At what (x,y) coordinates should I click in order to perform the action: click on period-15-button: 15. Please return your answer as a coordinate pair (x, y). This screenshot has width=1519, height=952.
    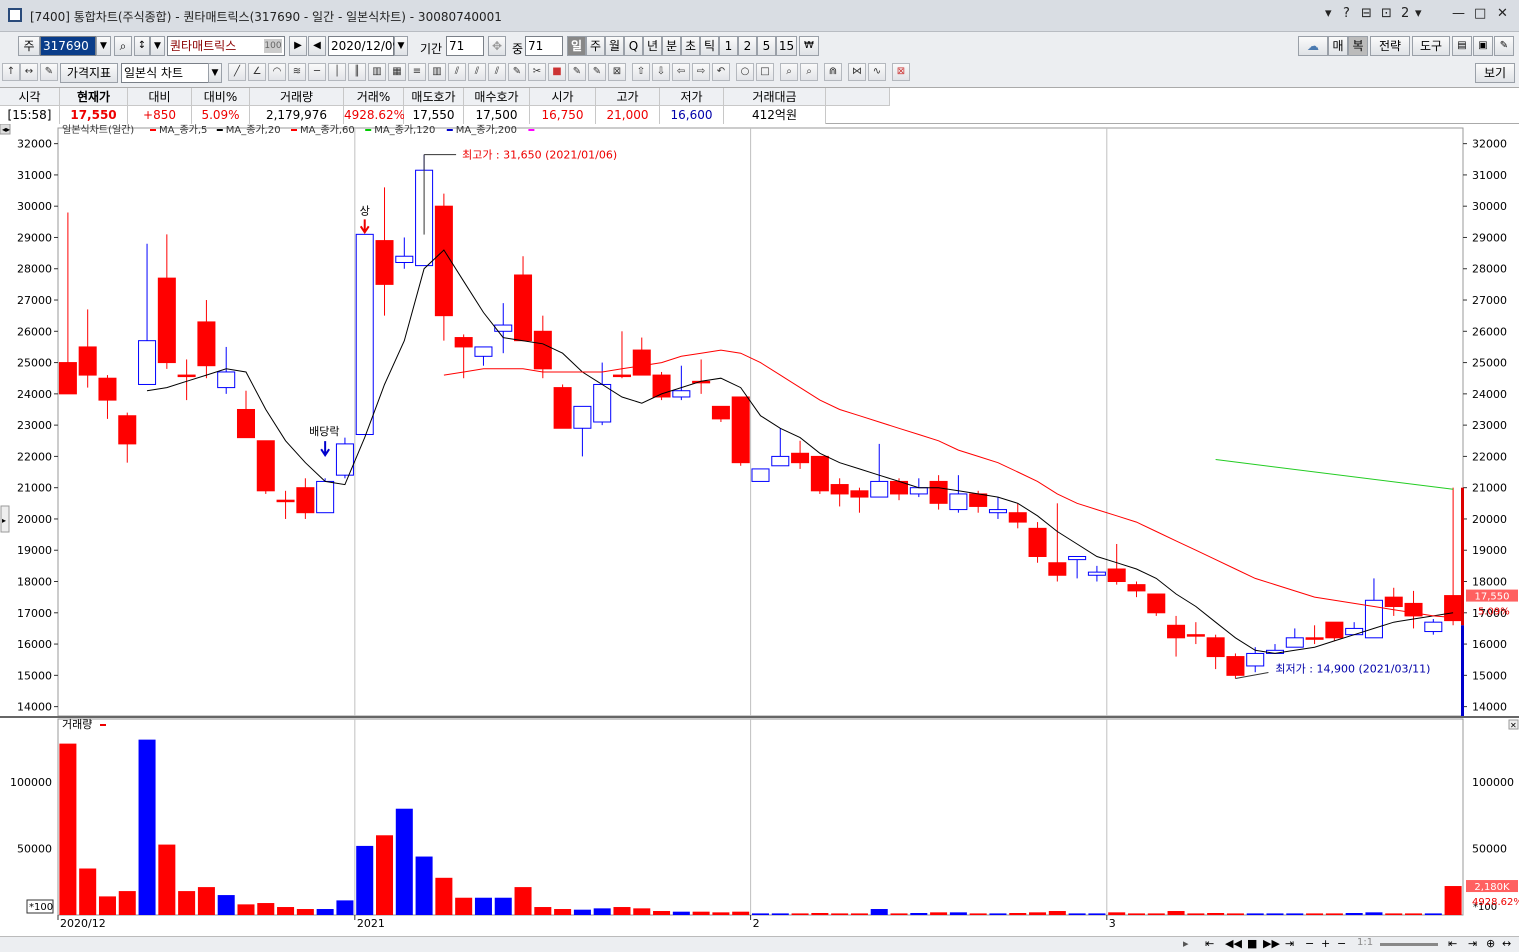
    Looking at the image, I should click on (786, 46).